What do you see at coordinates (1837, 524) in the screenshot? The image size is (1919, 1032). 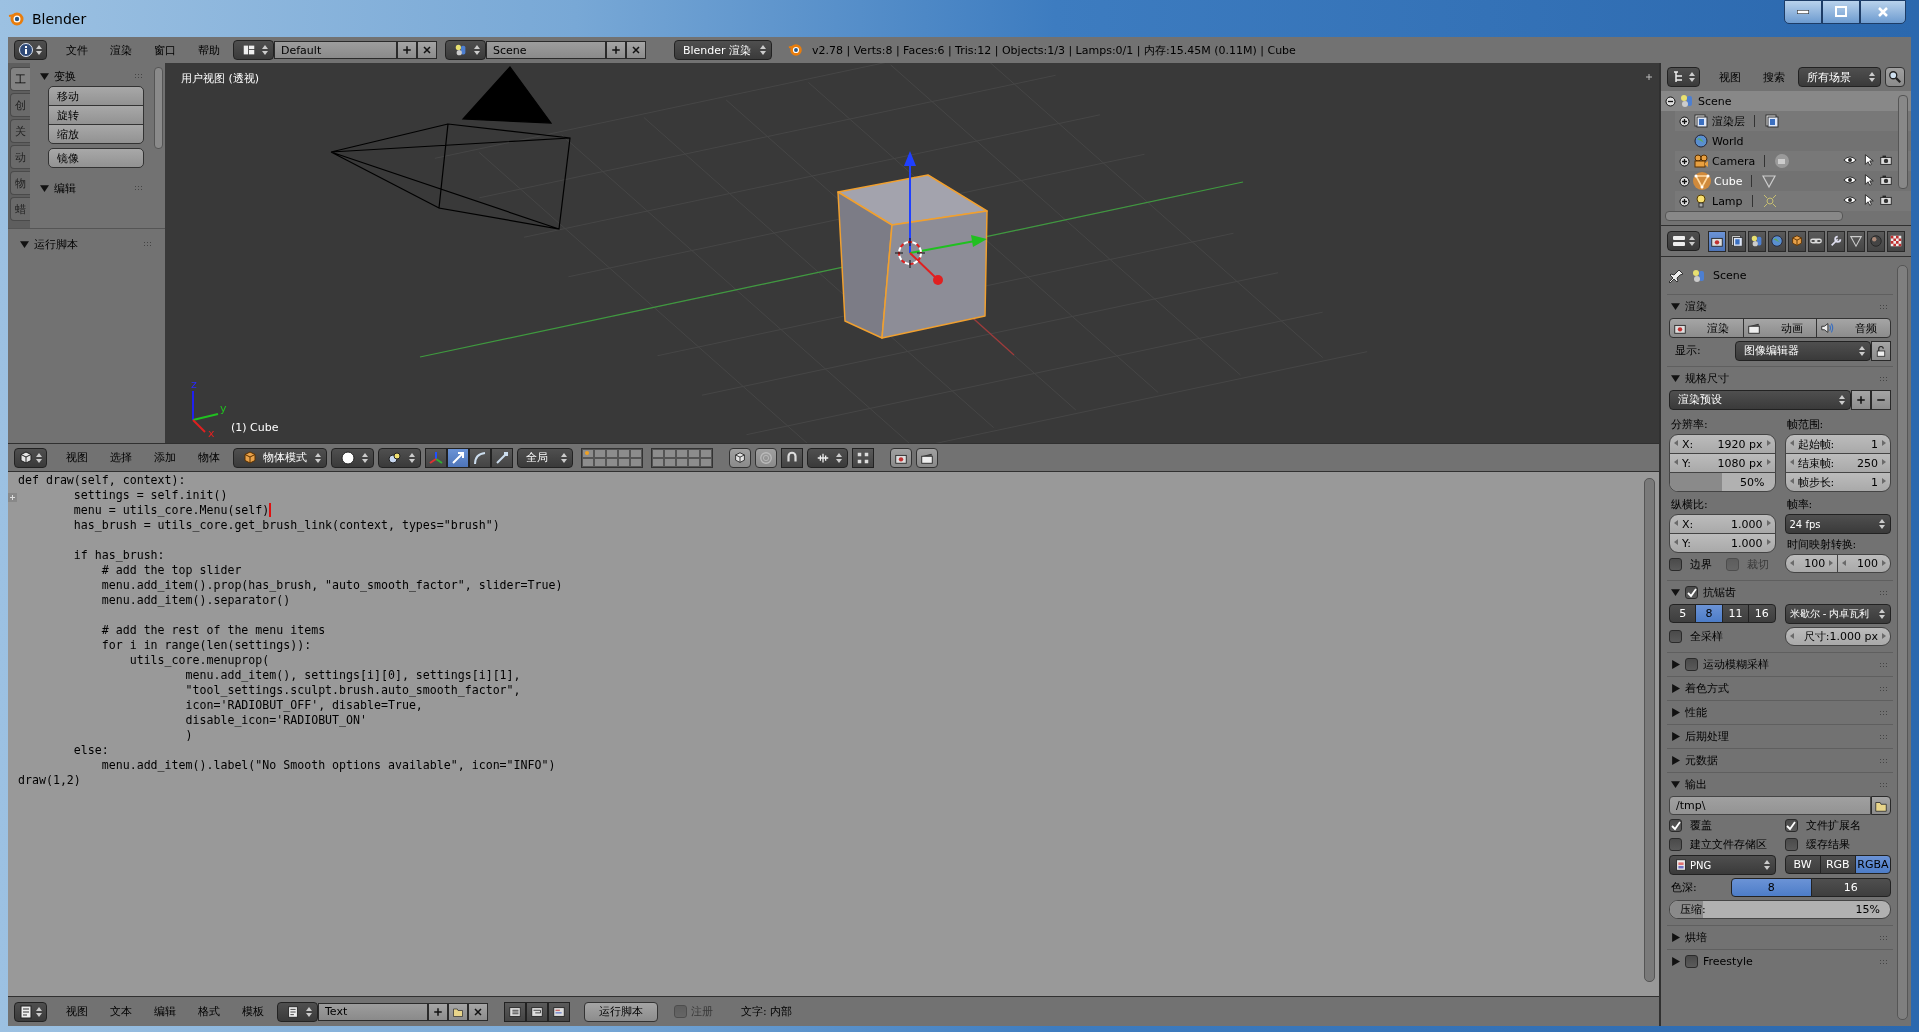 I see `frame-rate-dropdown: 24 fps` at bounding box center [1837, 524].